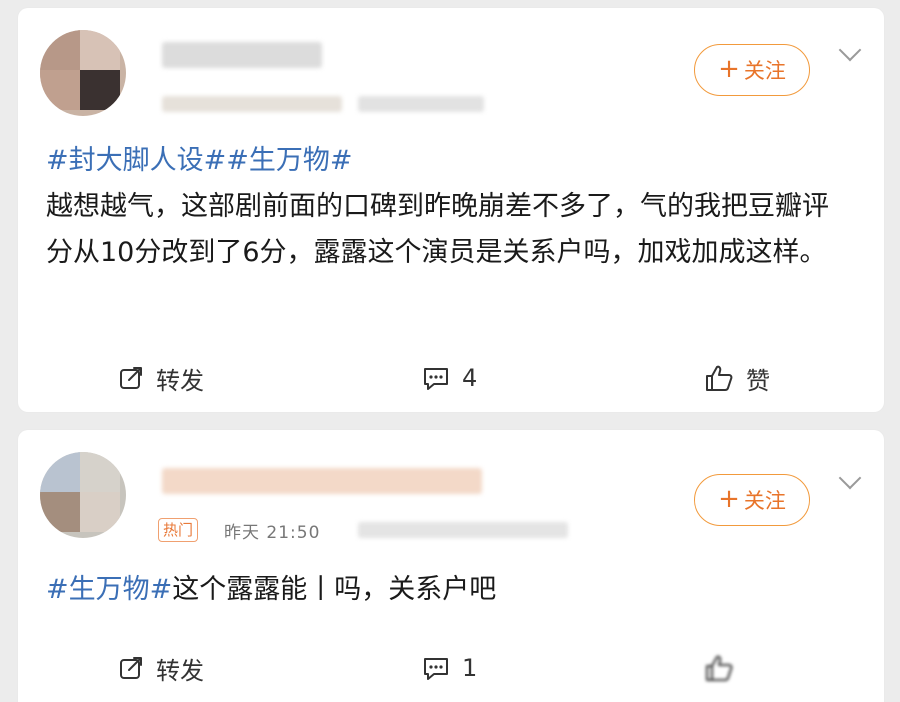 This screenshot has width=900, height=702. What do you see at coordinates (470, 378) in the screenshot?
I see `comment-count: 4` at bounding box center [470, 378].